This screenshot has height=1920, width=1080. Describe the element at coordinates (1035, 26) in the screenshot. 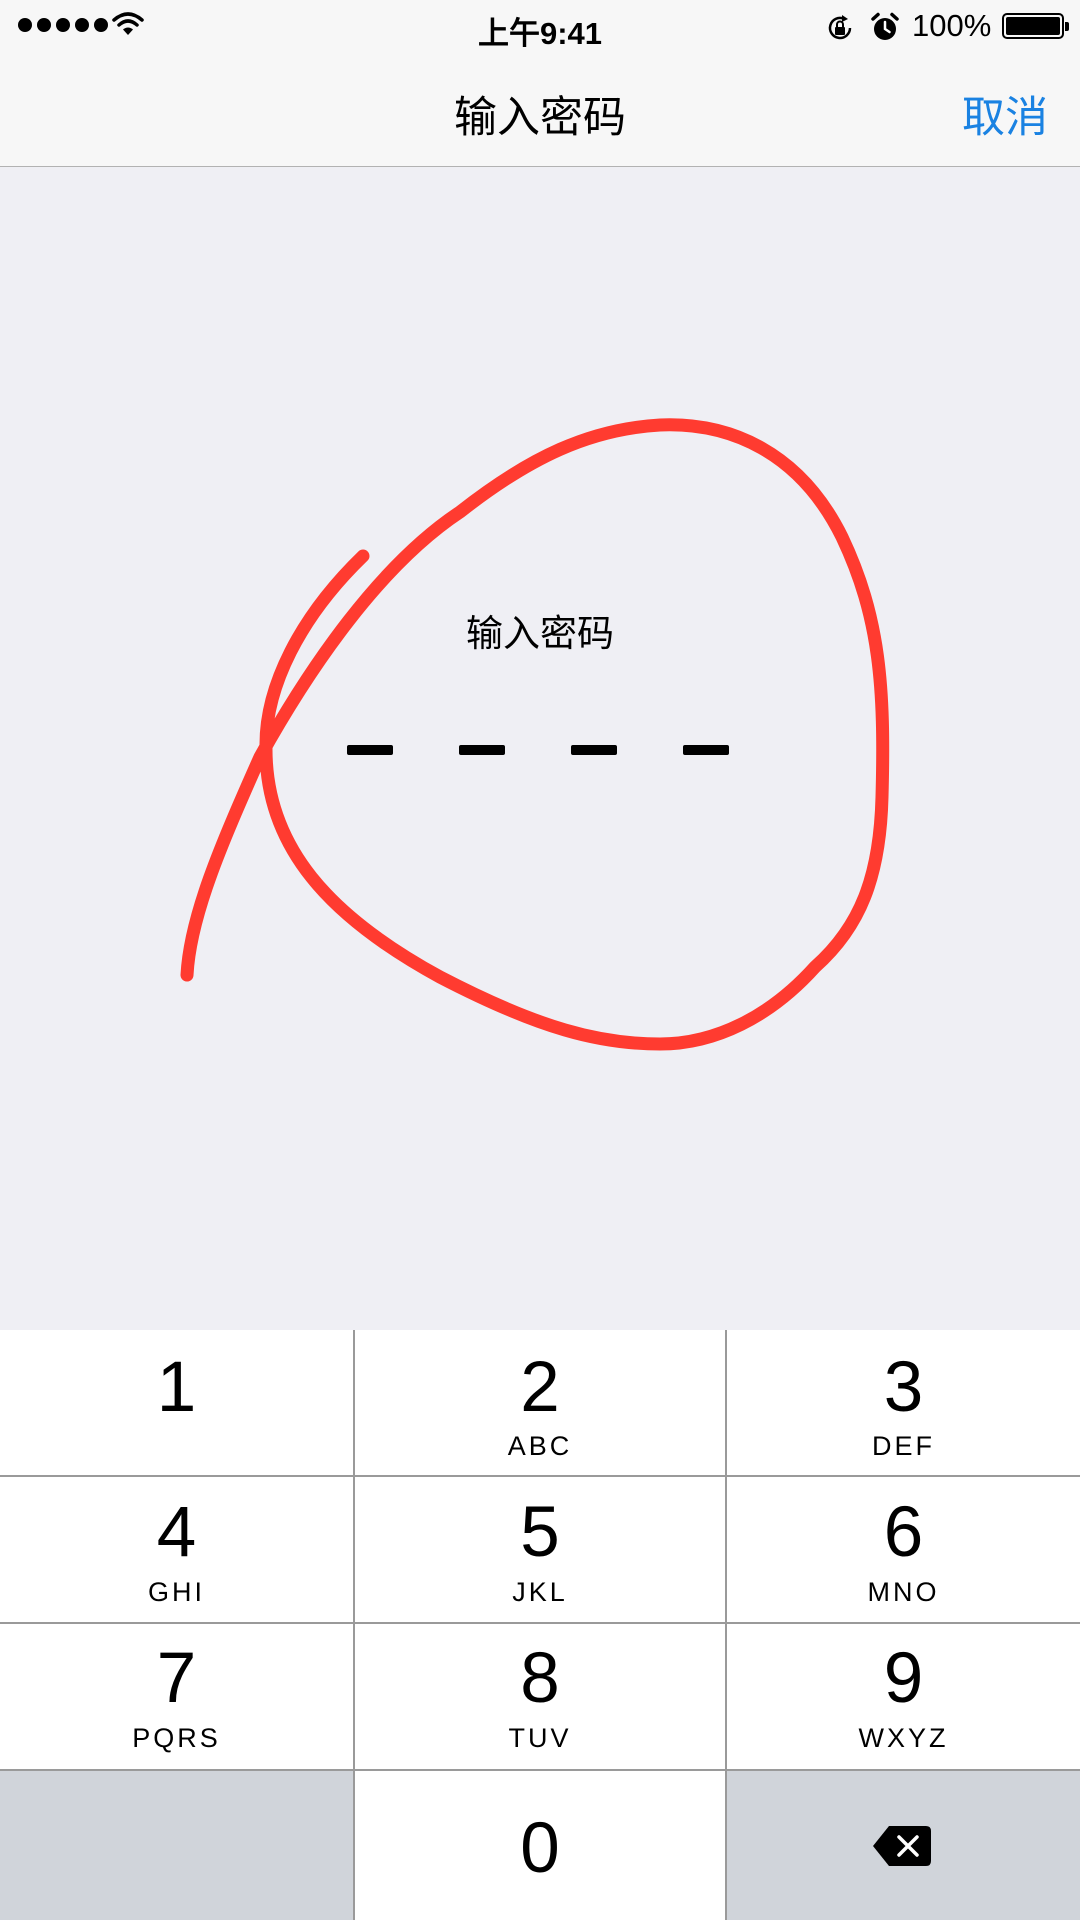

I see `battery-icon` at that location.